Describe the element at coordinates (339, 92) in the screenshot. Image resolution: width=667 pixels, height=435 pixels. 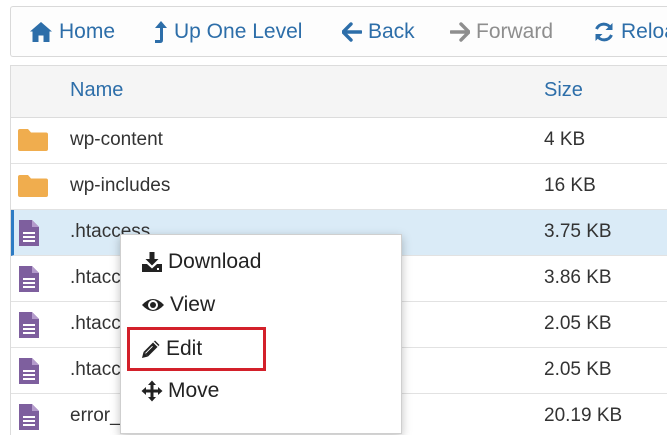
I see `table-header: Name Size` at that location.